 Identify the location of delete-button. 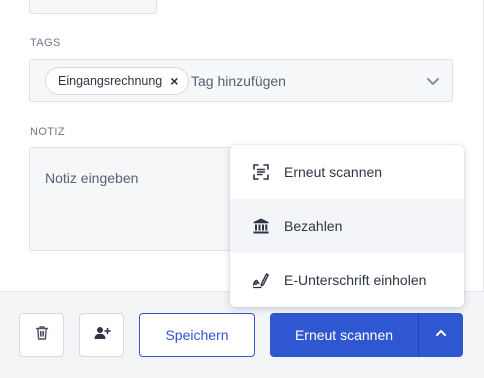
(41, 335).